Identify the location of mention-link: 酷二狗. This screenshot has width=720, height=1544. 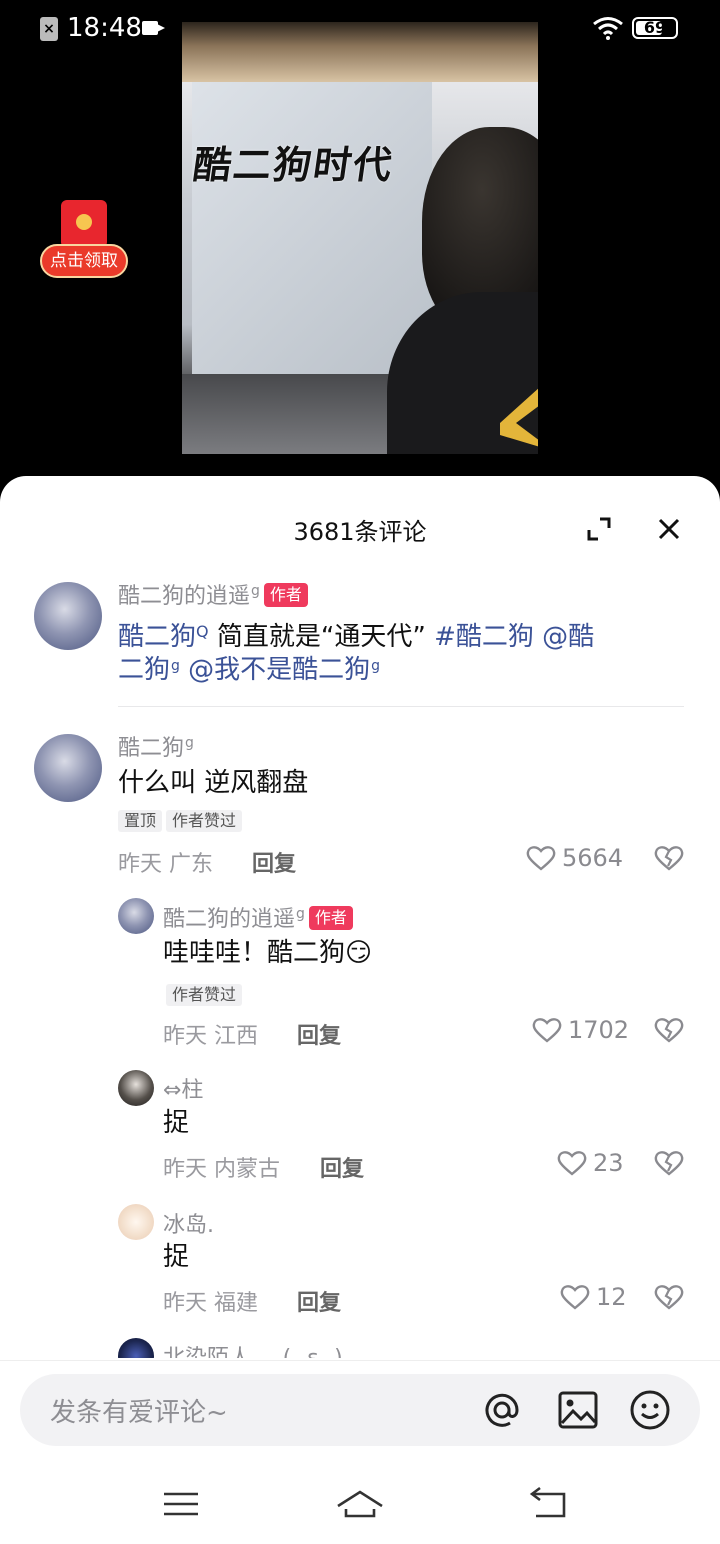
(157, 637).